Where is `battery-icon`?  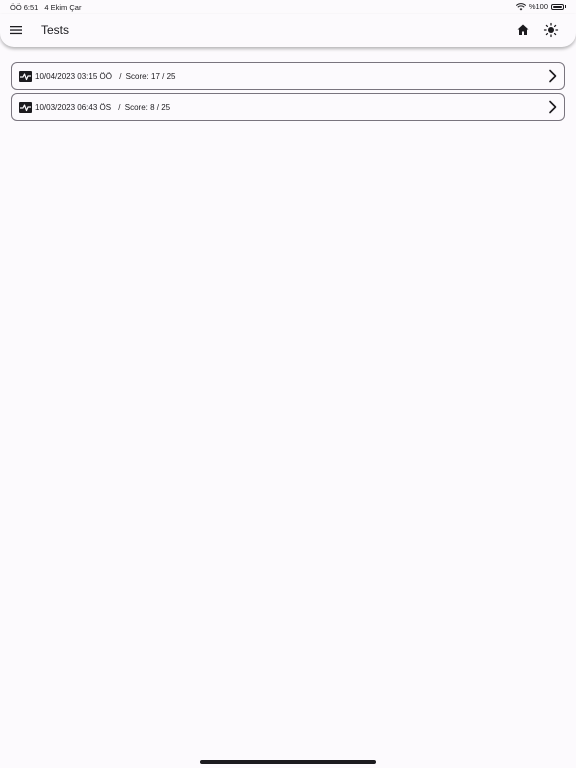 battery-icon is located at coordinates (557, 6).